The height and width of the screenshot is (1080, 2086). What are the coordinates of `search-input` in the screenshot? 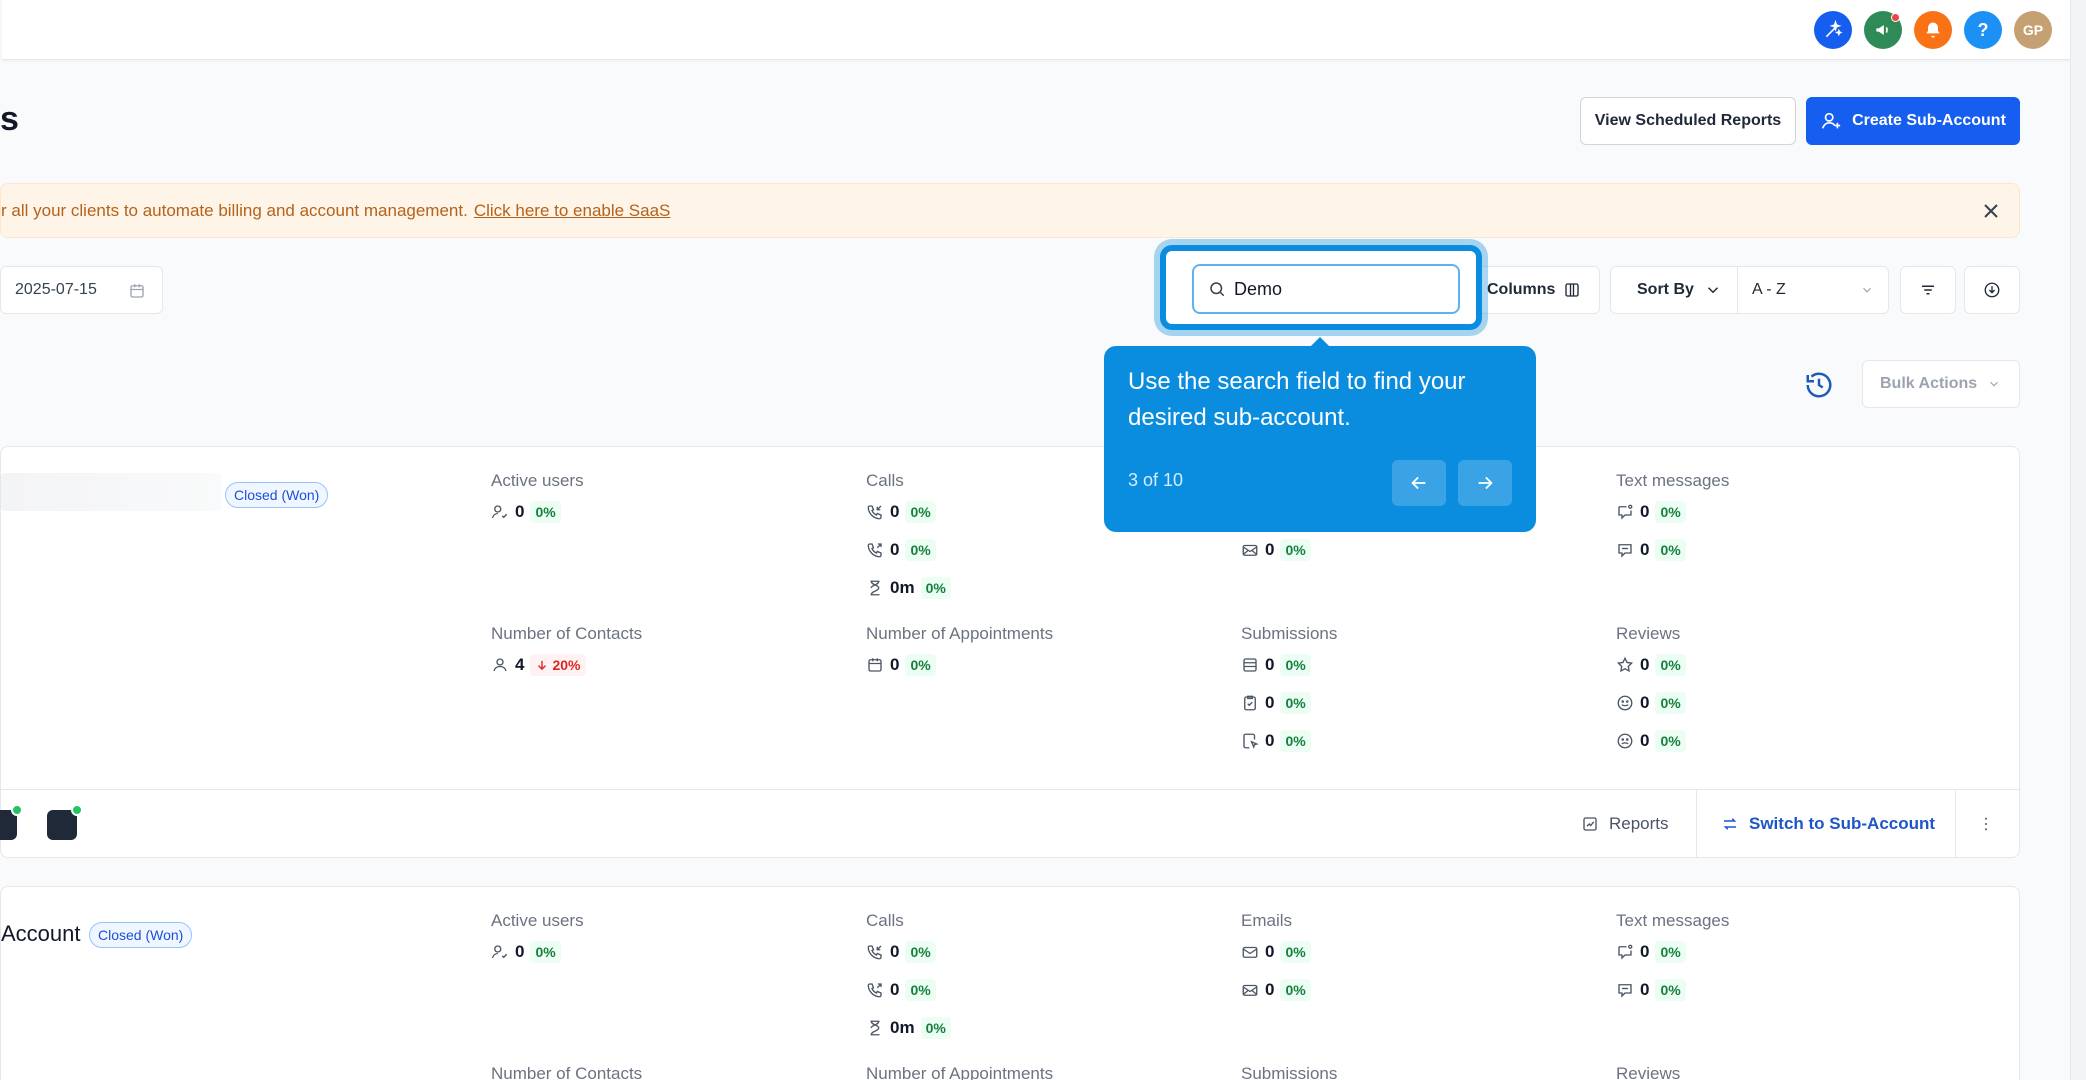 It's located at (1326, 289).